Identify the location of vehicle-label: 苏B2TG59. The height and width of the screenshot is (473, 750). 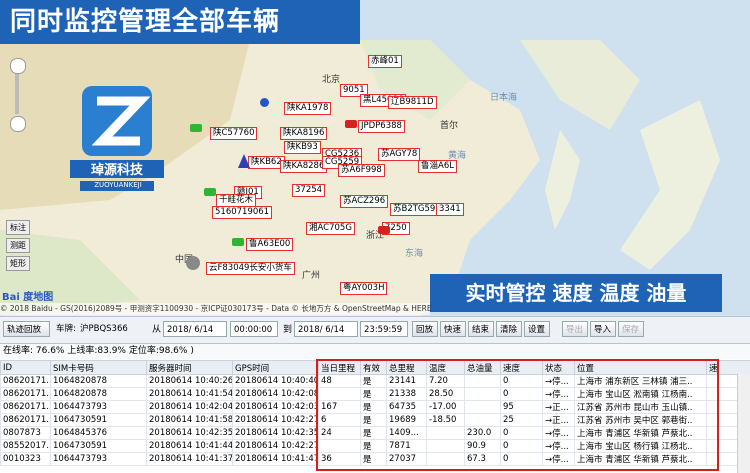
(414, 209).